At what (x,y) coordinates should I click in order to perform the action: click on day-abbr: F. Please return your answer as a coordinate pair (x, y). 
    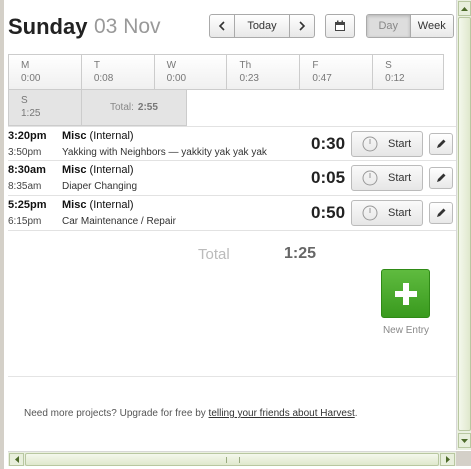
    Looking at the image, I should click on (315, 65).